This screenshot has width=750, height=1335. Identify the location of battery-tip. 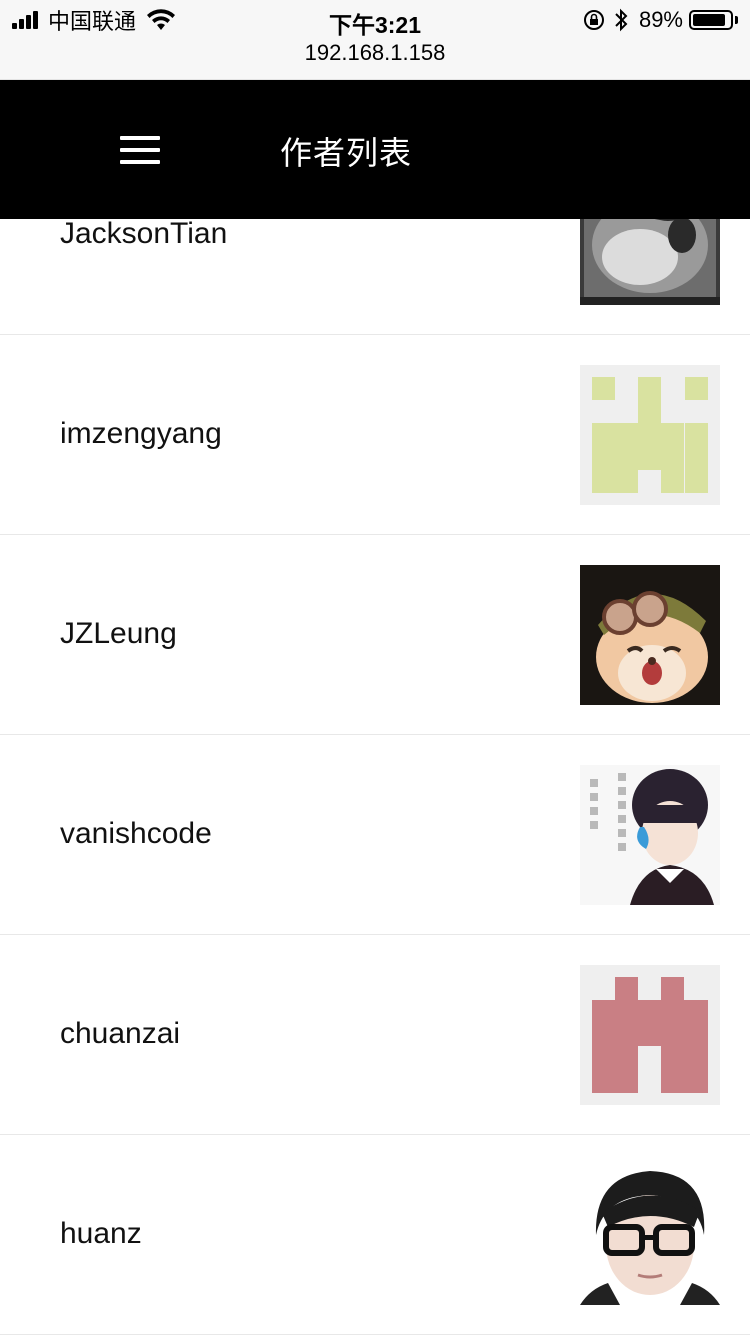
(736, 20).